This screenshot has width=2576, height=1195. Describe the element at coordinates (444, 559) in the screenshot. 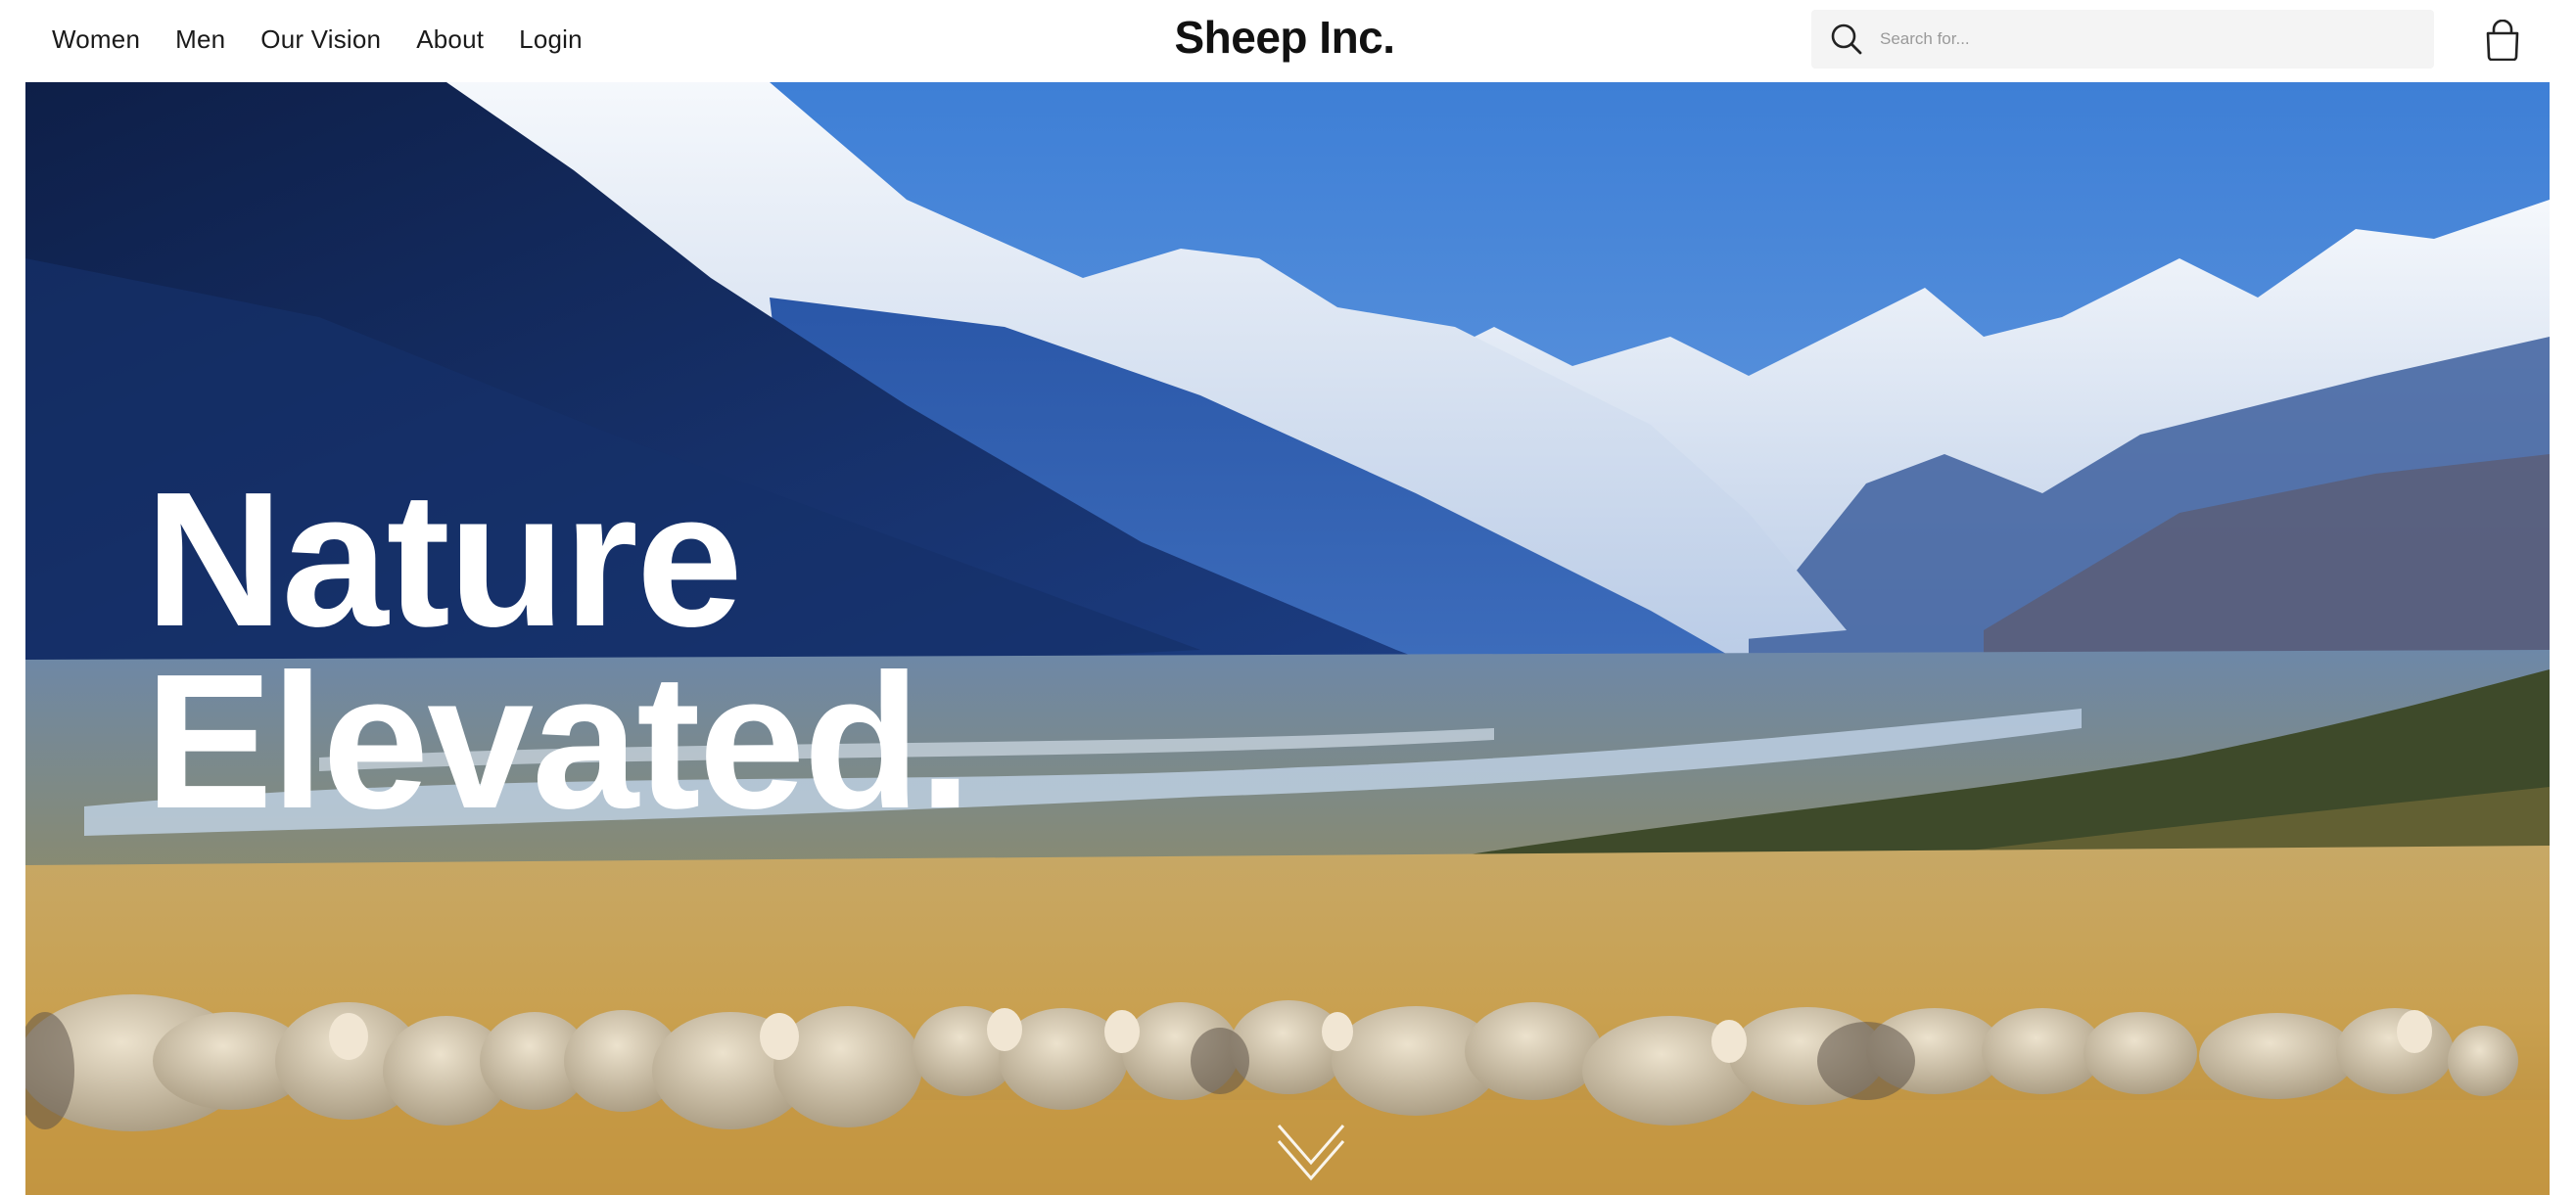

I see `headline-line-1: Nature` at that location.